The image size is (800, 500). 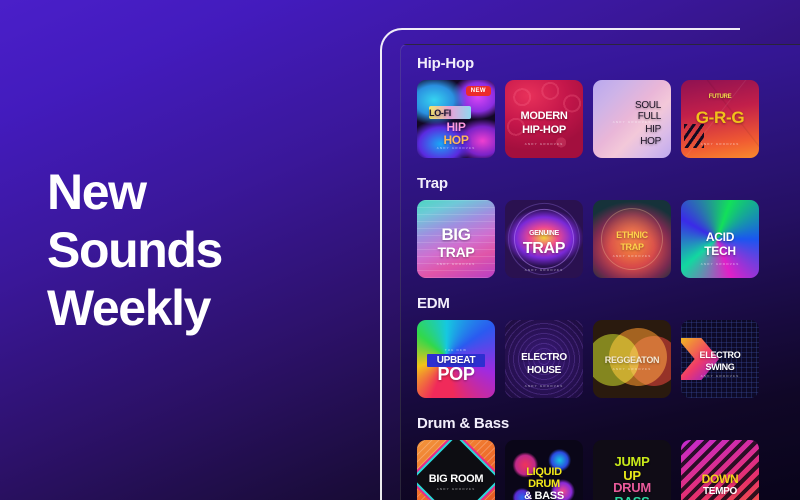 What do you see at coordinates (456, 374) in the screenshot?
I see `card-title-line: POP` at bounding box center [456, 374].